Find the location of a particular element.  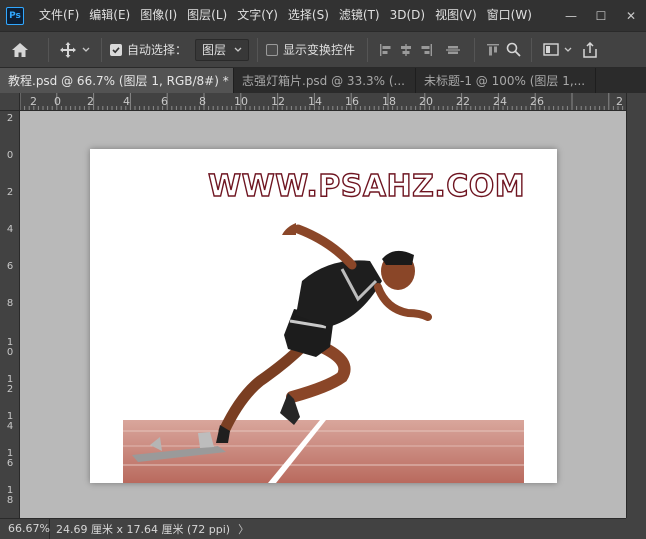

horizontal-ruler: 2 0 2 4 6 8 10 12 14 16 18 20 22 24 26 2 is located at coordinates (323, 102).